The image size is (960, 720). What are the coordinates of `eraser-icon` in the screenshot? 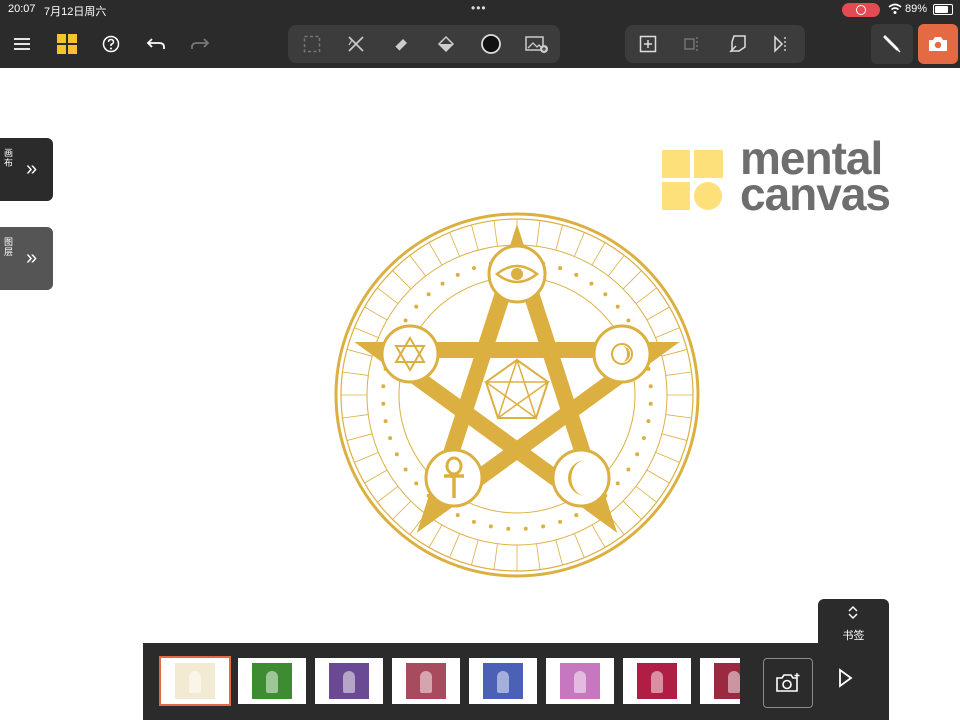 It's located at (401, 44).